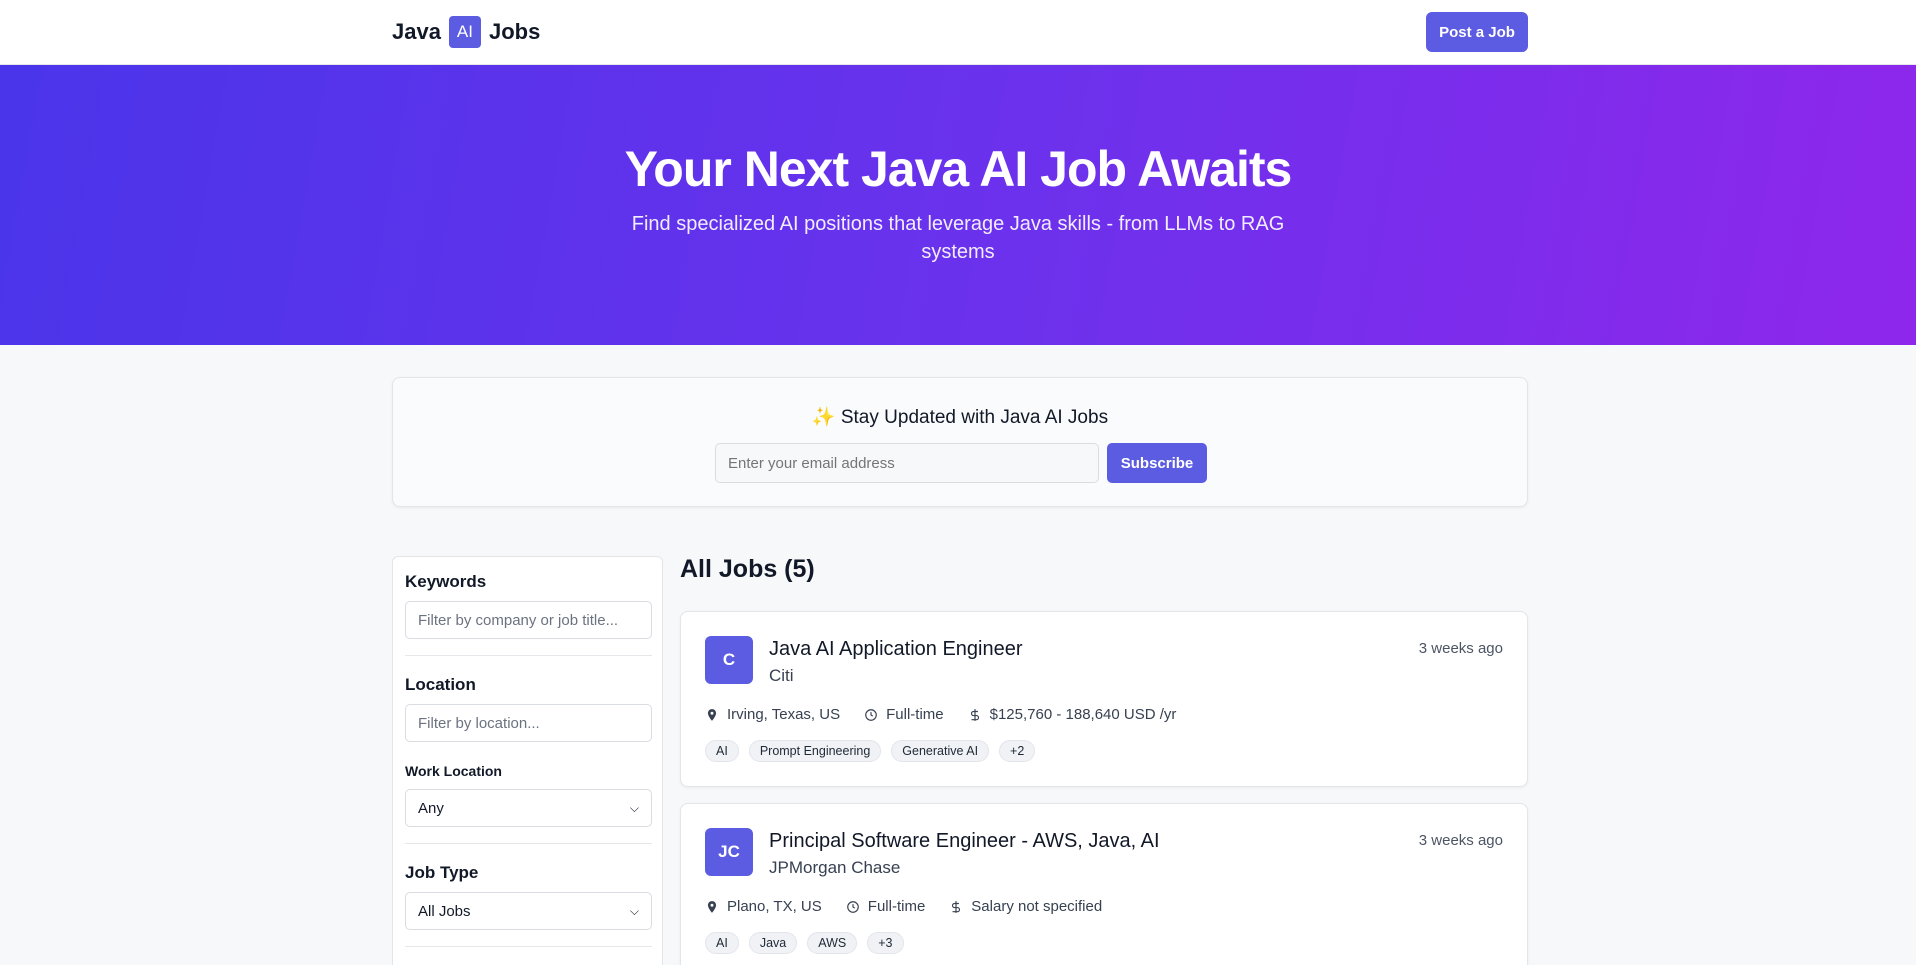  I want to click on job-salary: $125,760 - 188,640 USD /yr, so click(1072, 714).